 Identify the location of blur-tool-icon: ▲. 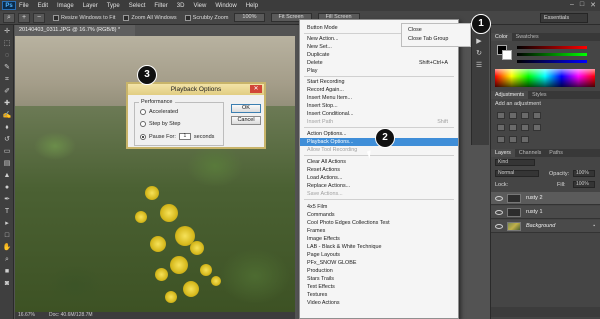
(7, 176).